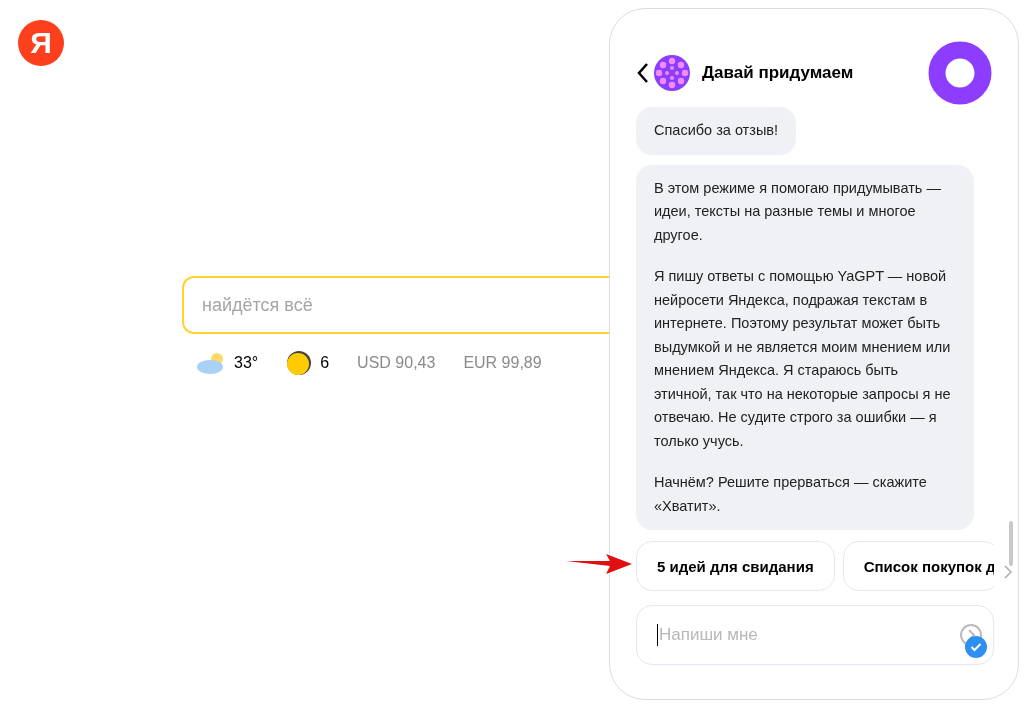 The height and width of the screenshot is (715, 1024). What do you see at coordinates (502, 363) in the screenshot?
I see `exchange-rate: EUR 99,89` at bounding box center [502, 363].